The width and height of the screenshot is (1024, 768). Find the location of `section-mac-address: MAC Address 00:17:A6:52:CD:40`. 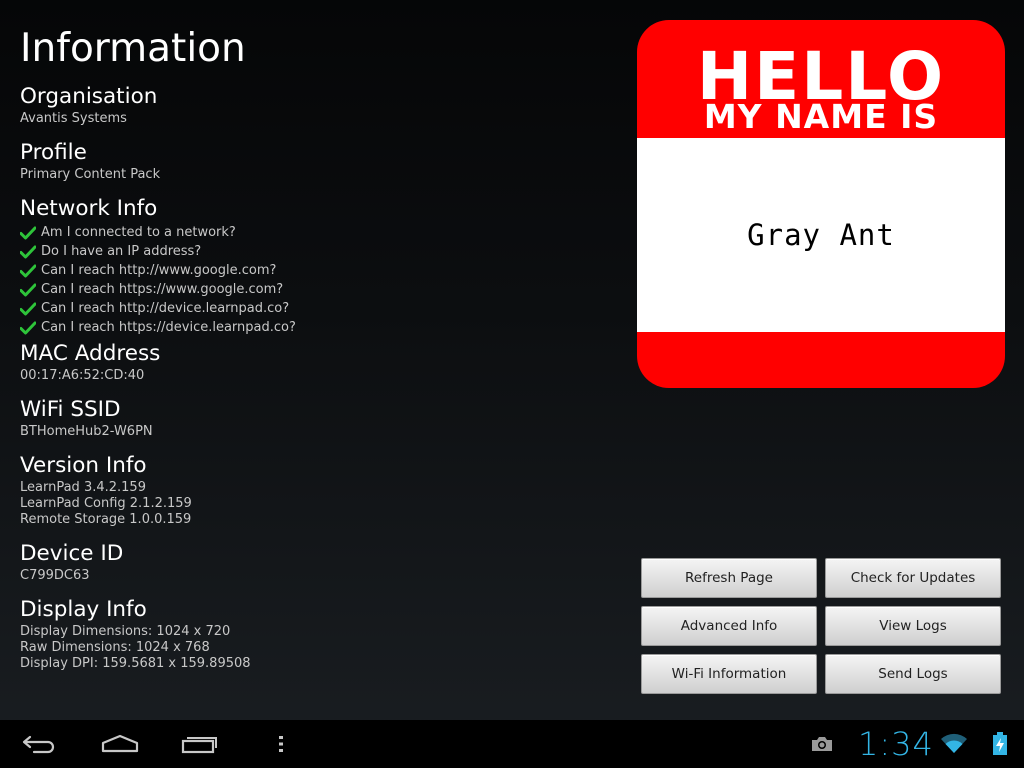

section-mac-address: MAC Address 00:17:A6:52:CD:40 is located at coordinates (320, 362).